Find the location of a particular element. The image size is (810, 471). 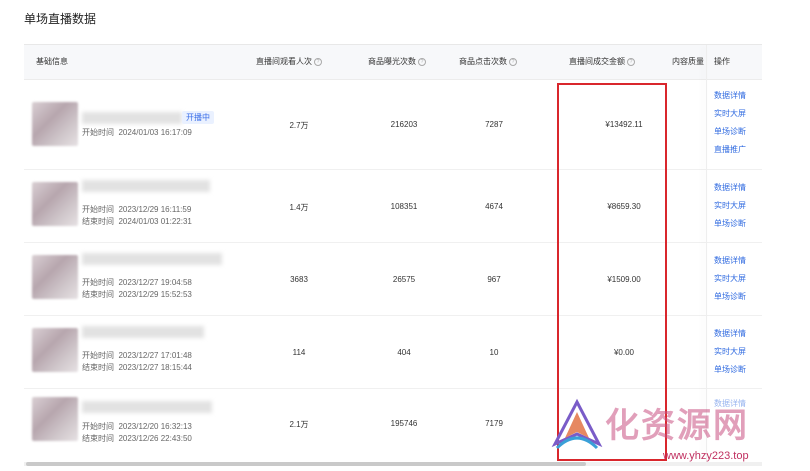

col-exposure: 商品曝光次数? is located at coordinates (397, 62).